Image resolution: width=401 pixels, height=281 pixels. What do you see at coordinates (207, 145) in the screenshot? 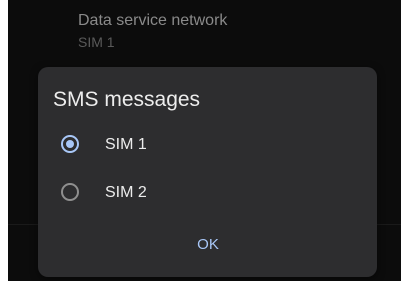
I see `option-sim-1: SIM 1` at bounding box center [207, 145].